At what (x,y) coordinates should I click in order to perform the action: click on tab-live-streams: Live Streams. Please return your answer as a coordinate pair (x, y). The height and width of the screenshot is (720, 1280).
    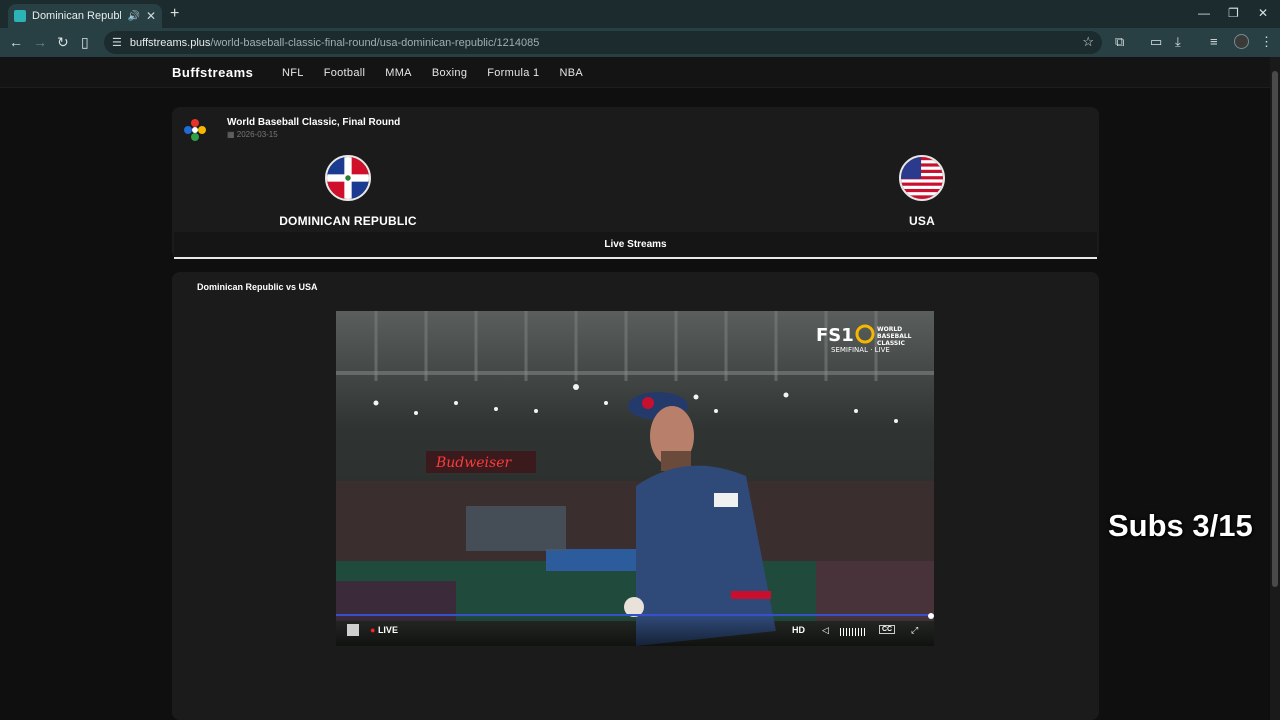
    Looking at the image, I should click on (635, 245).